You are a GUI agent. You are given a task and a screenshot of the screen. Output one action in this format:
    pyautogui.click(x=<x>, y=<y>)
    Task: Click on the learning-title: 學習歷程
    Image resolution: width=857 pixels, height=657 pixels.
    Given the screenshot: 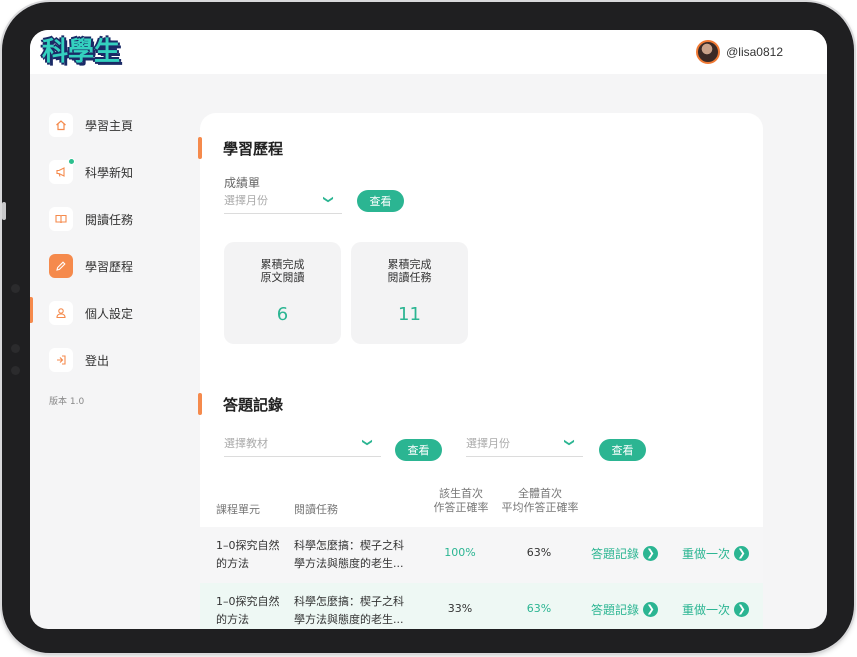 What is the action you would take?
    pyautogui.click(x=253, y=149)
    